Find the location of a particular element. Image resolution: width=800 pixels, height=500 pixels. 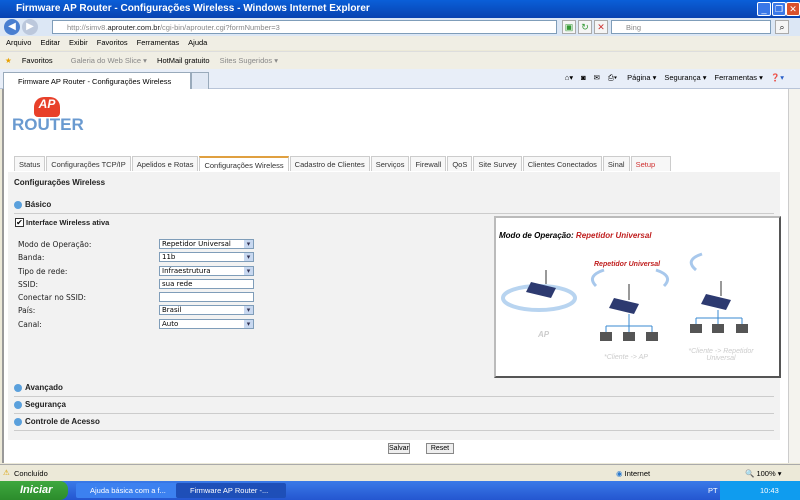

menu-ajuda: Ajuda is located at coordinates (197, 42).